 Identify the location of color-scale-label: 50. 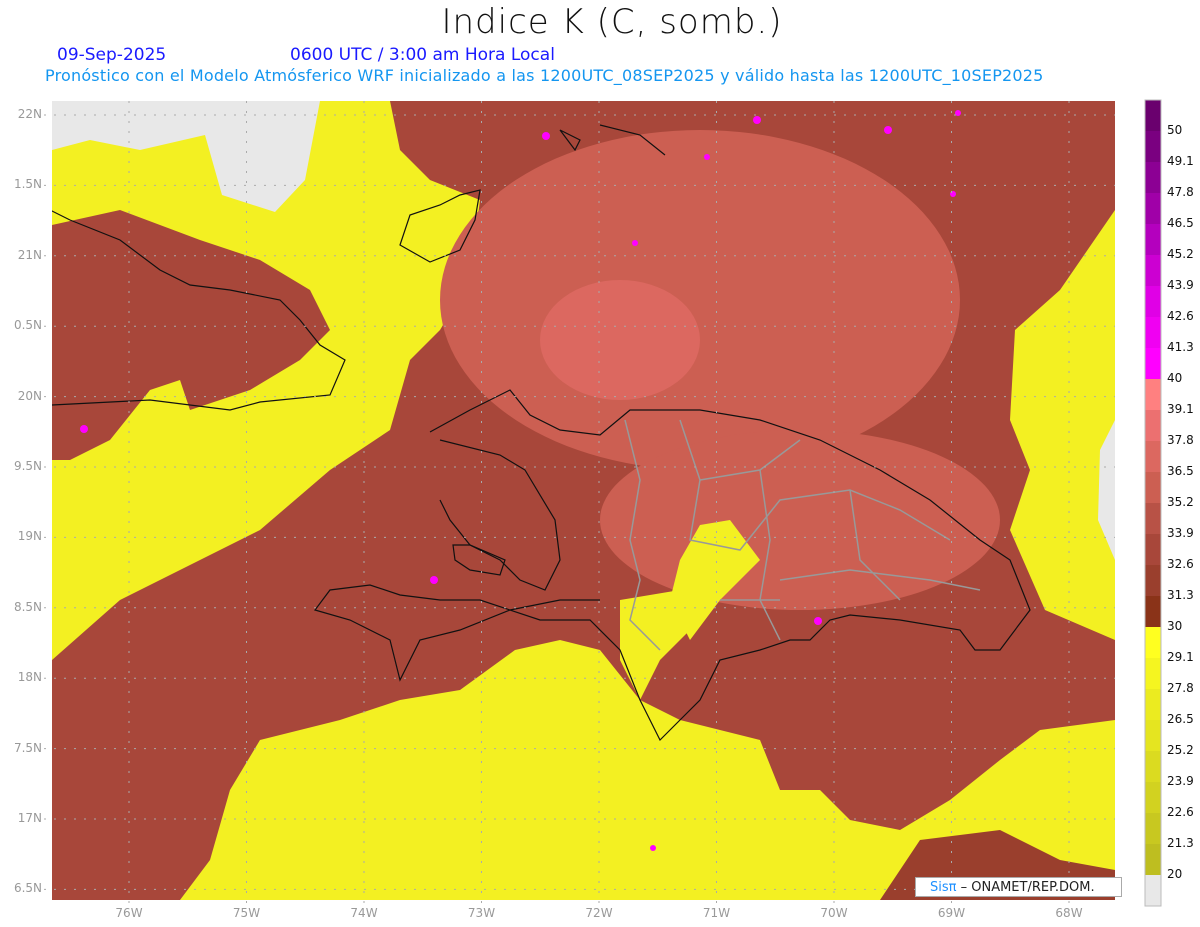
(1175, 130).